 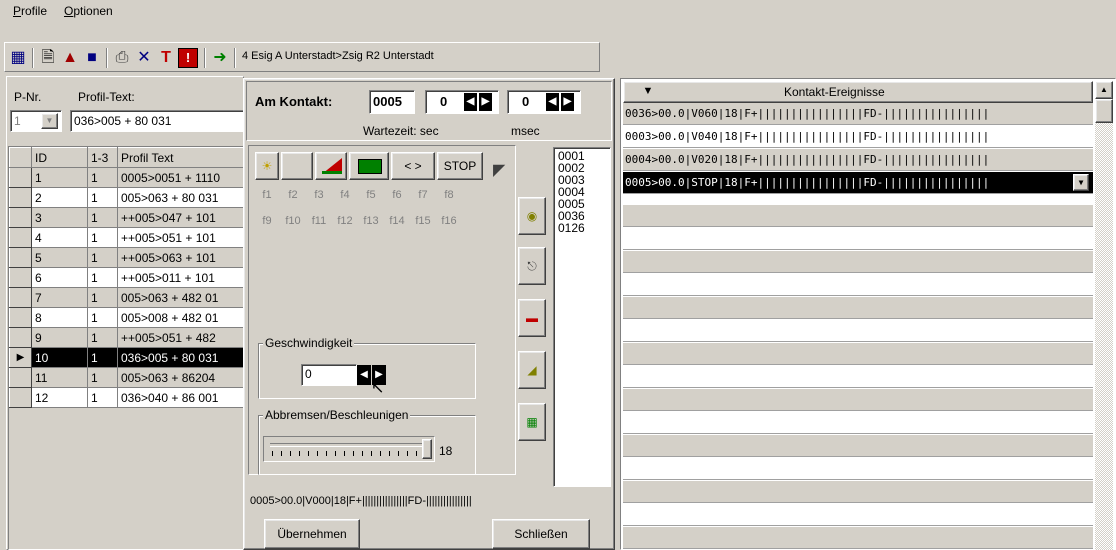 I want to click on f2-button: f2, so click(x=293, y=195).